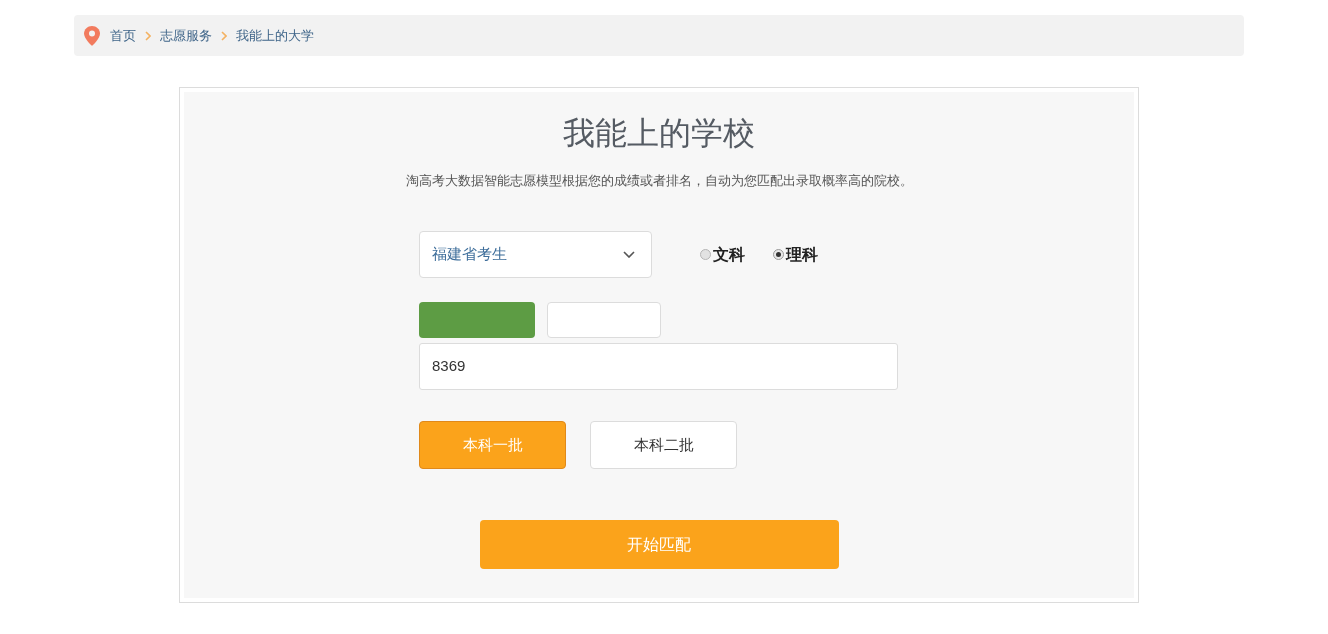 This screenshot has width=1328, height=634. I want to click on breadcrumb-link: 首页, so click(123, 35).